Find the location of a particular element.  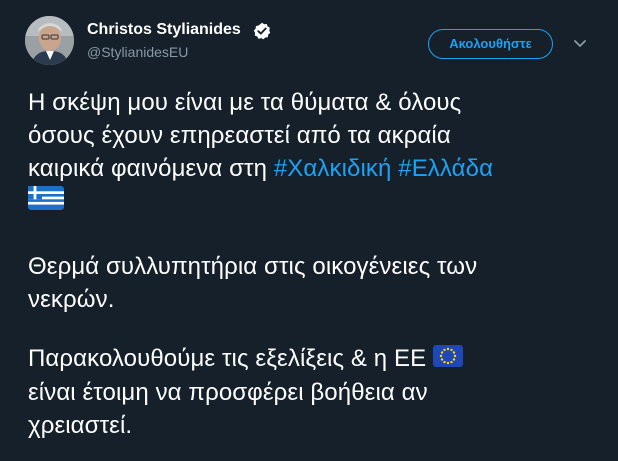

tweet-line: καιρικά φαινόμενα στη #Χαλκιδική #Ελλάδα is located at coordinates (318, 168).